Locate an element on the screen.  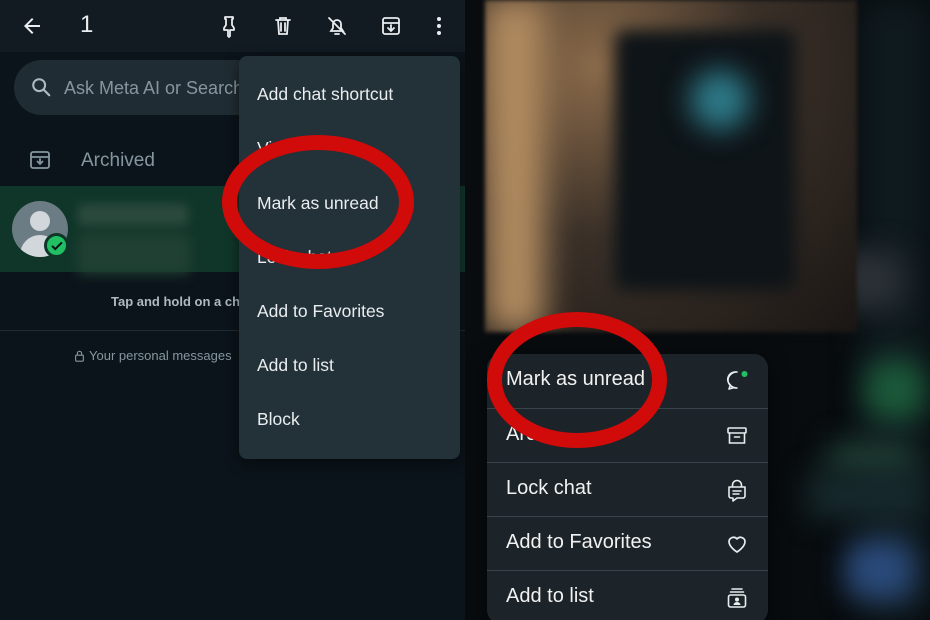
menu-item-lock-chat: Lock chat is located at coordinates (627, 489).